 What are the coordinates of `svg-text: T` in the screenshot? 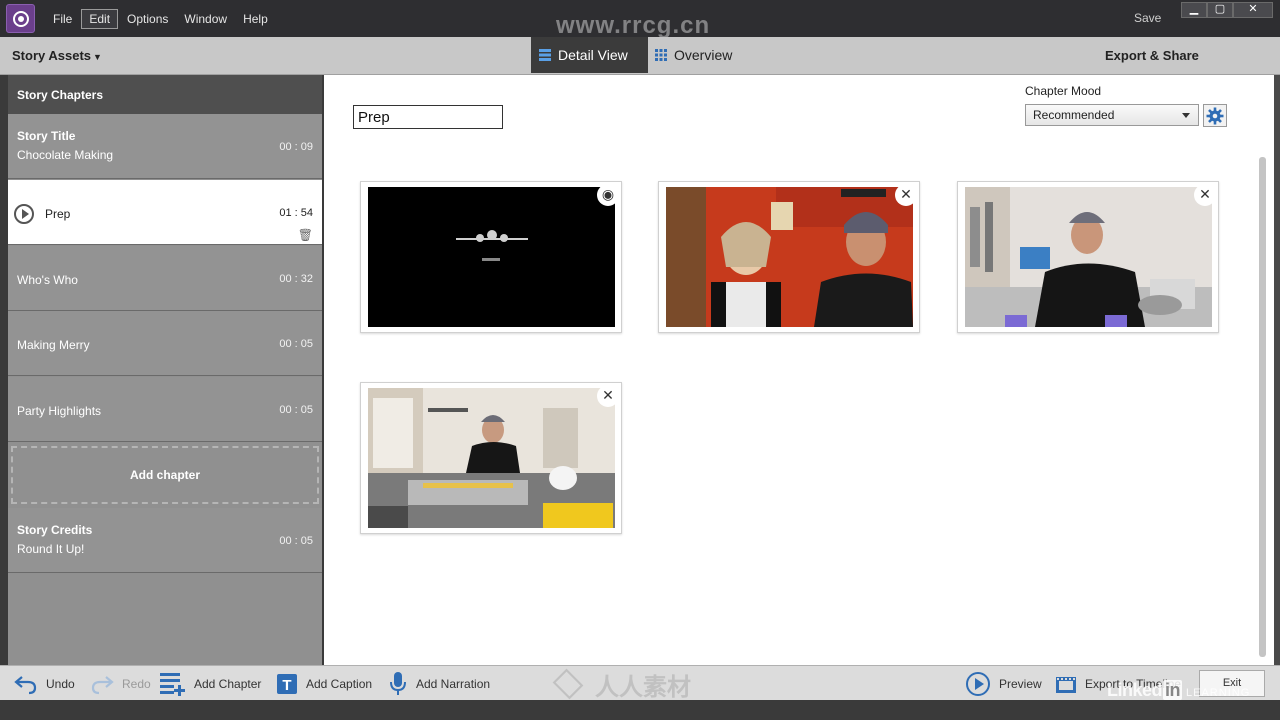 It's located at (286, 685).